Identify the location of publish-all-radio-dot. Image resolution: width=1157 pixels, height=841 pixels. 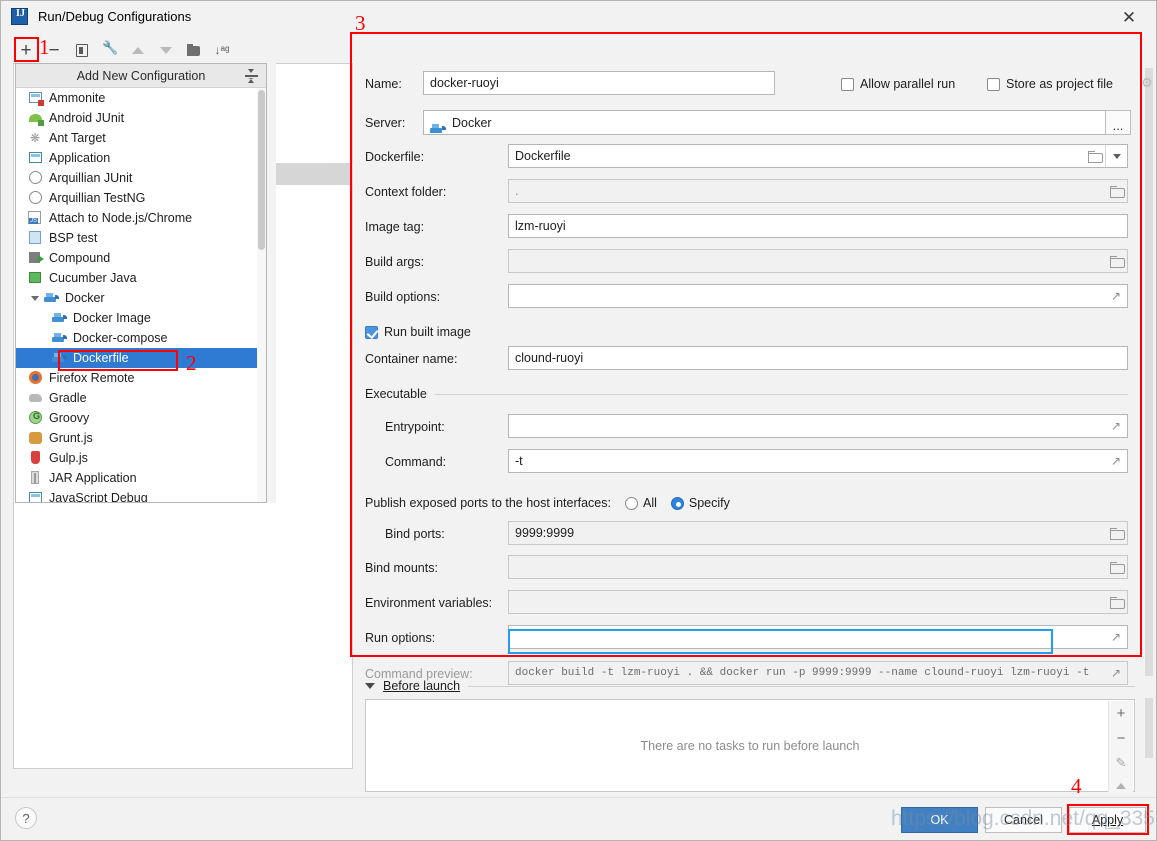
(631, 503).